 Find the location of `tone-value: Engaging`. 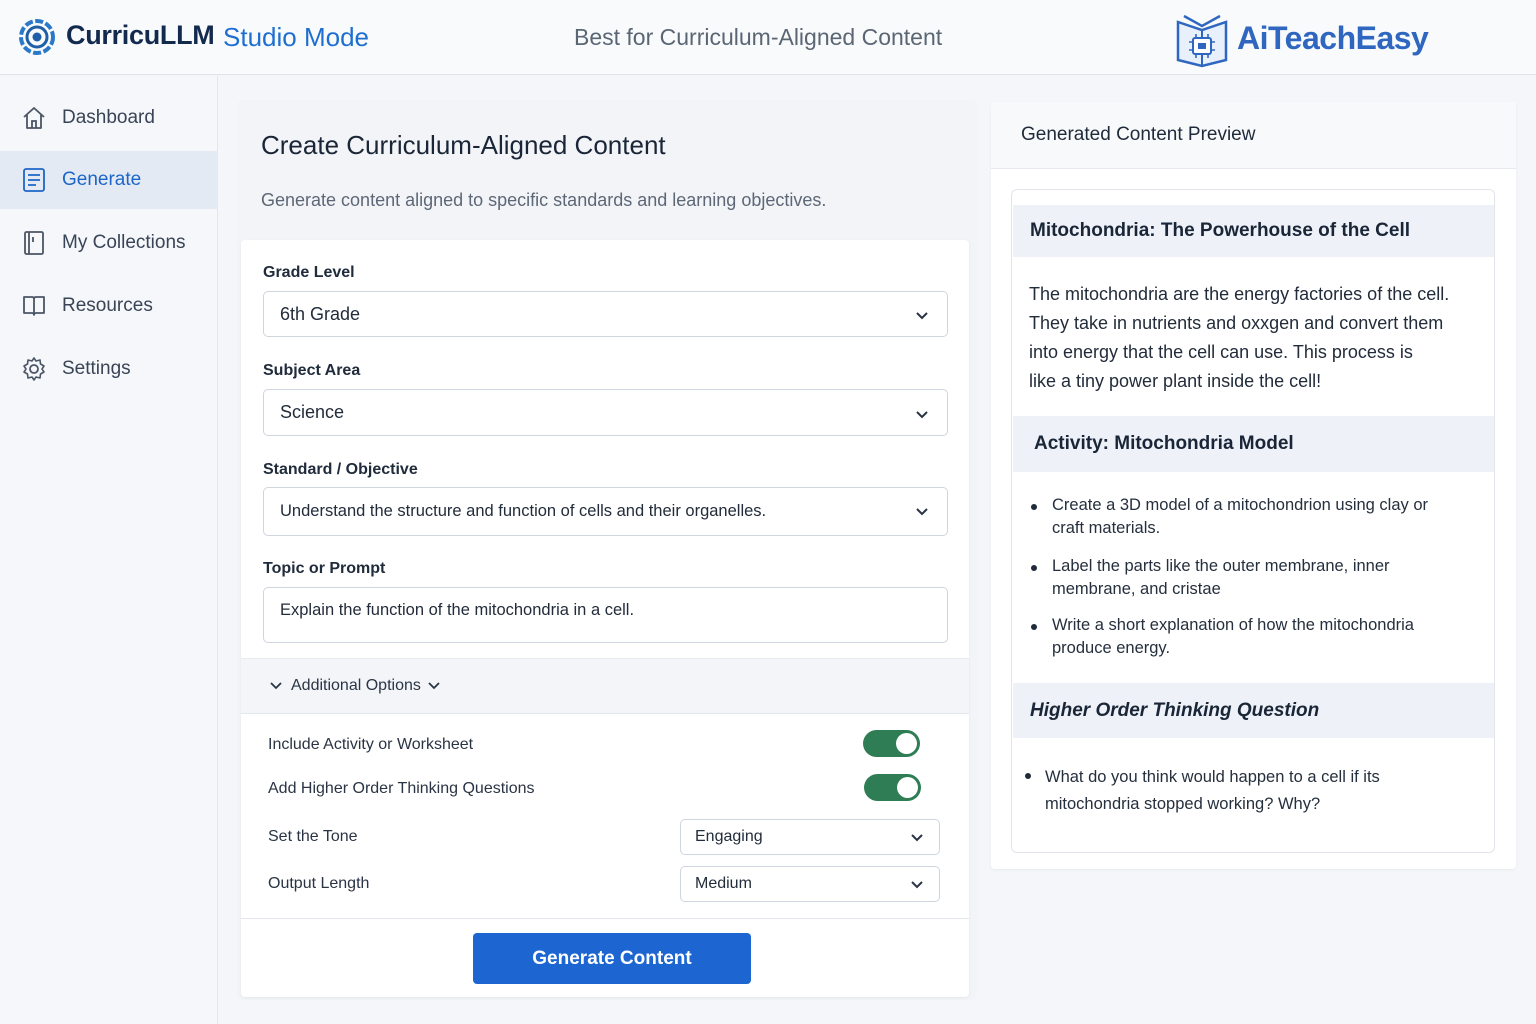

tone-value: Engaging is located at coordinates (729, 836).